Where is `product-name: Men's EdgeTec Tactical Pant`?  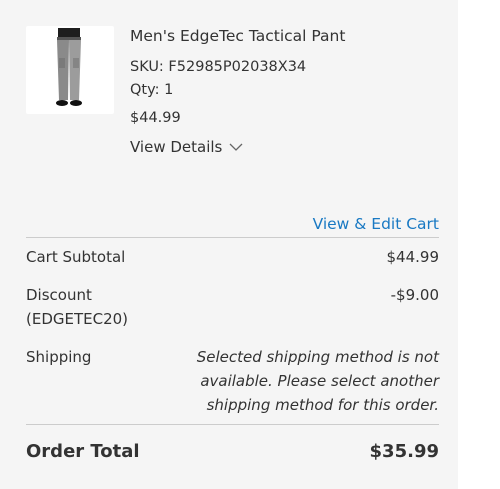 product-name: Men's EdgeTec Tactical Pant is located at coordinates (285, 36).